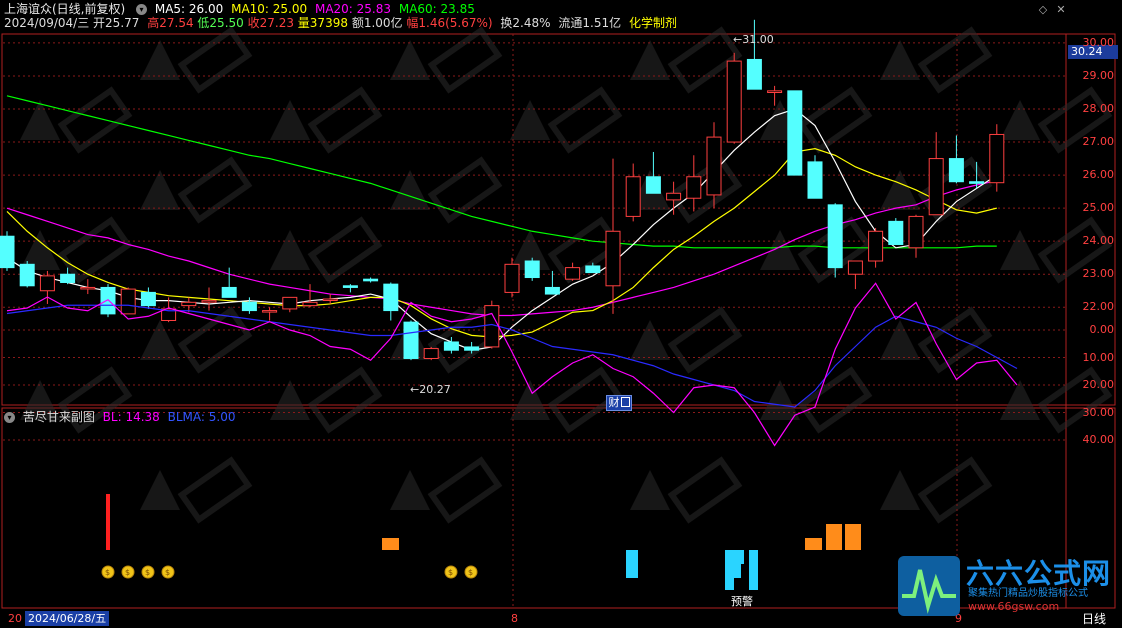  I want to click on sub-tick-label: 0.00, so click(1102, 329).